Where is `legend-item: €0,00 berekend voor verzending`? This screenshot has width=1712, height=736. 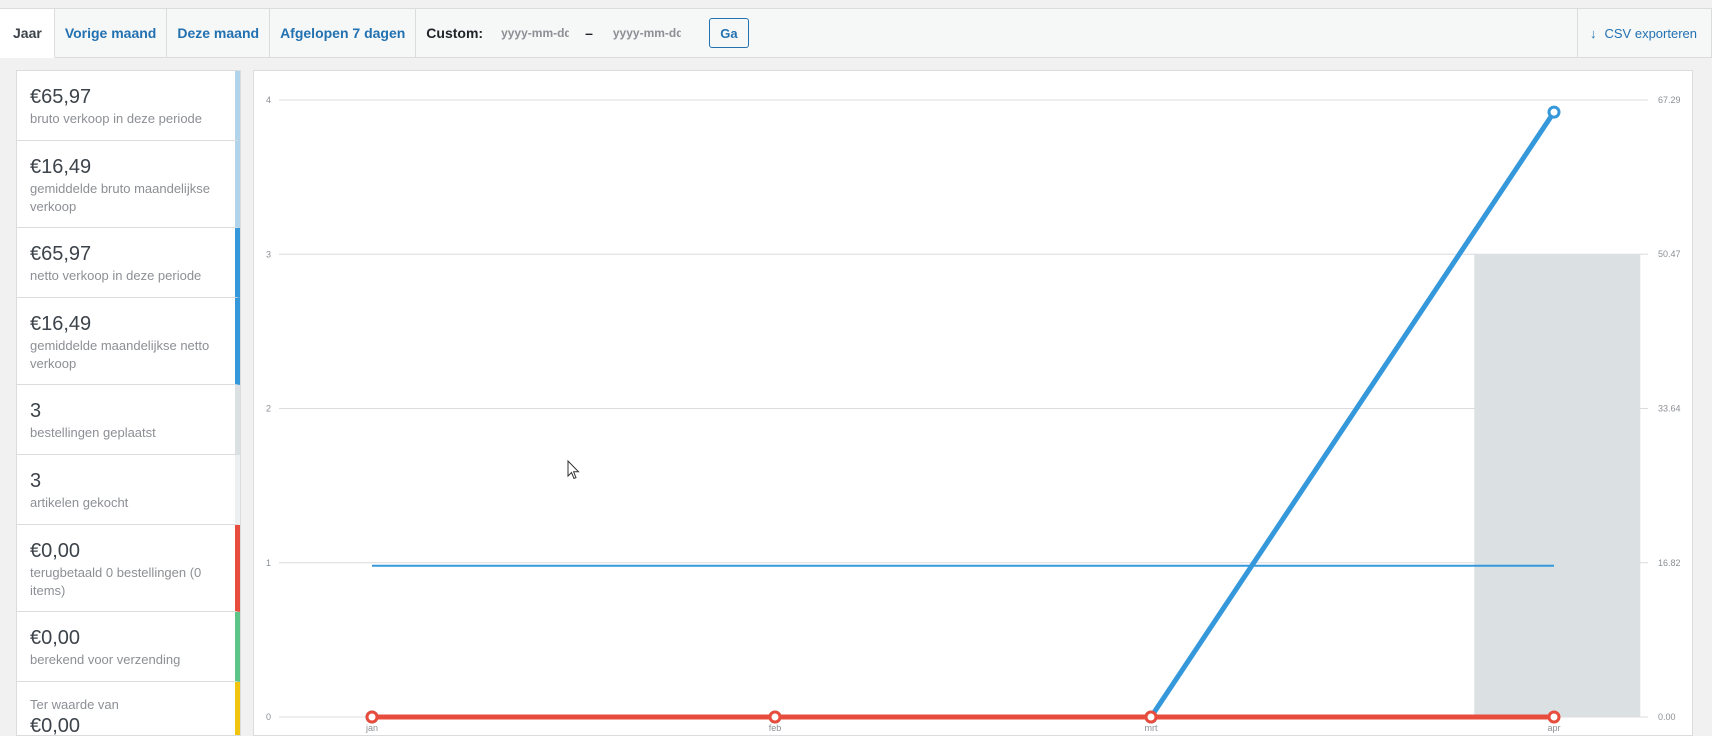 legend-item: €0,00 berekend voor verzending is located at coordinates (128, 647).